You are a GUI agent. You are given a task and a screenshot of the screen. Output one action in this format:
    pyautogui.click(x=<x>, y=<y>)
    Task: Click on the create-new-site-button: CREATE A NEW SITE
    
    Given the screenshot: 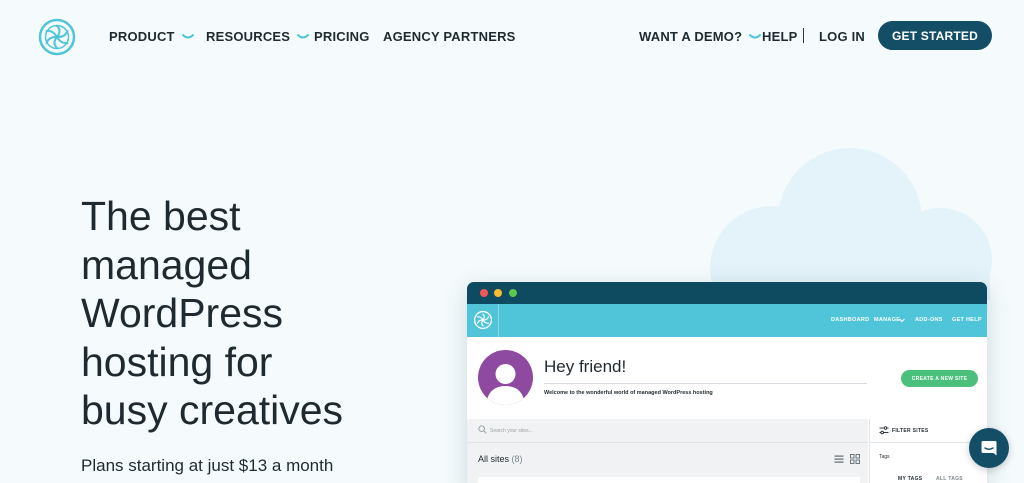 What is the action you would take?
    pyautogui.click(x=939, y=378)
    